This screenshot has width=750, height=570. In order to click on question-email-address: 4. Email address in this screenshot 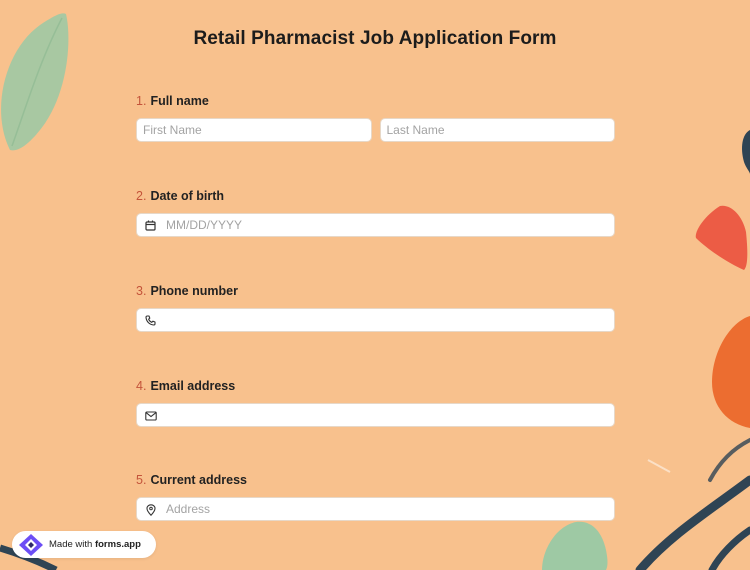, I will do `click(375, 402)`.